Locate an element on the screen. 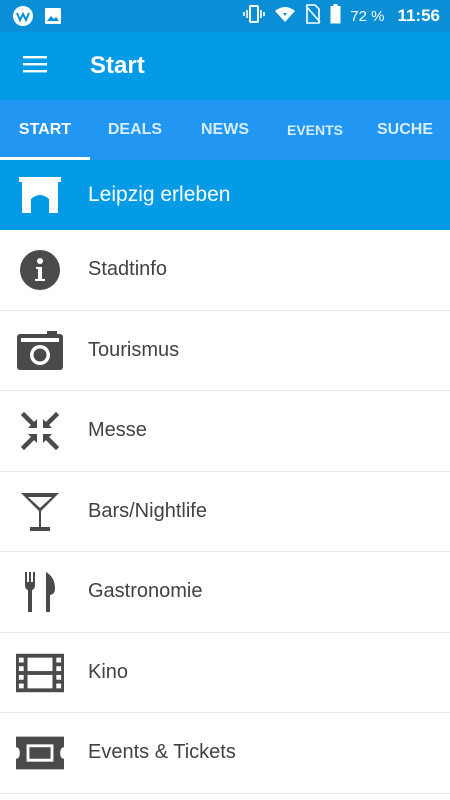 This screenshot has width=450, height=800. app-bar: Start is located at coordinates (225, 66).